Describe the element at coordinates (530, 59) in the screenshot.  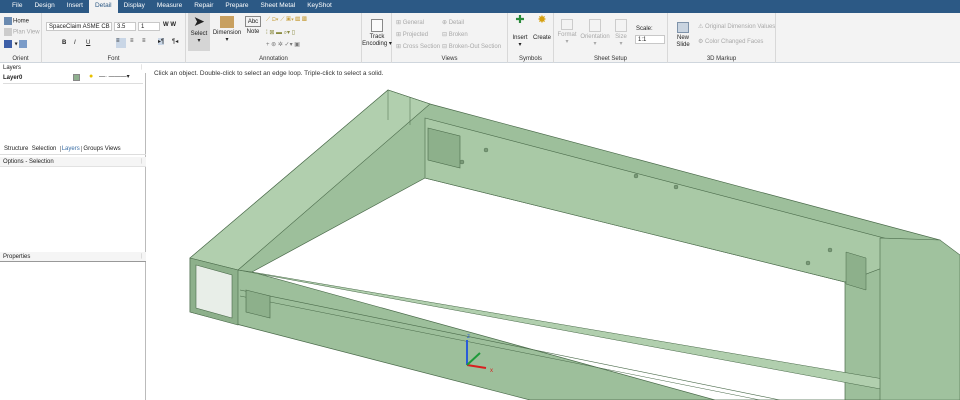
I see `symbols-group-label: Symbols` at that location.